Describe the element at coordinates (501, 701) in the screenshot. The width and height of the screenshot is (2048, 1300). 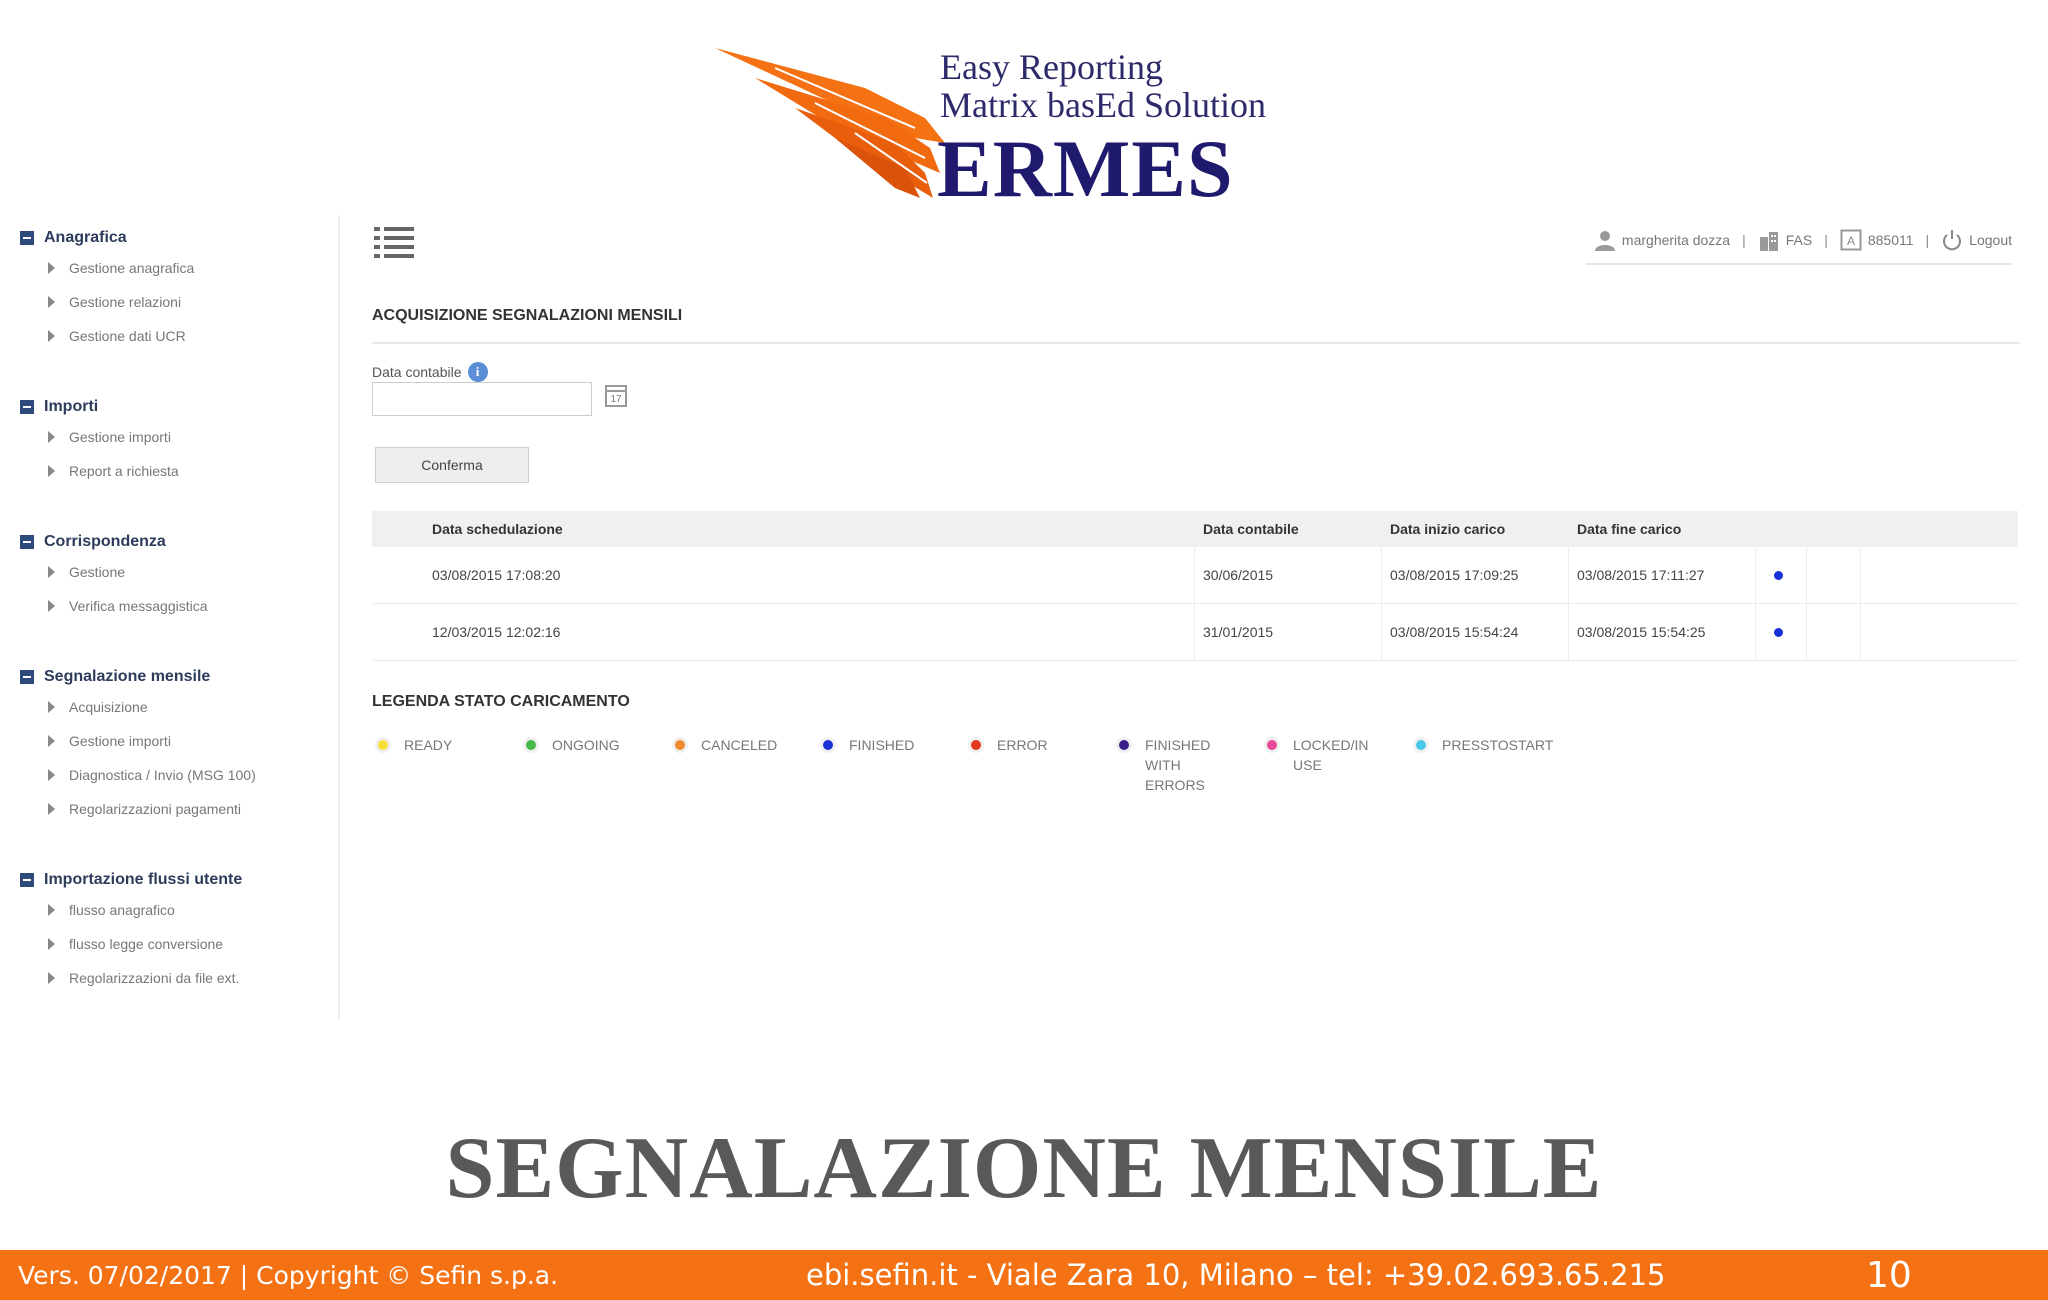
I see `legend-title: LEGENDA STATO CARICAMENTO` at that location.